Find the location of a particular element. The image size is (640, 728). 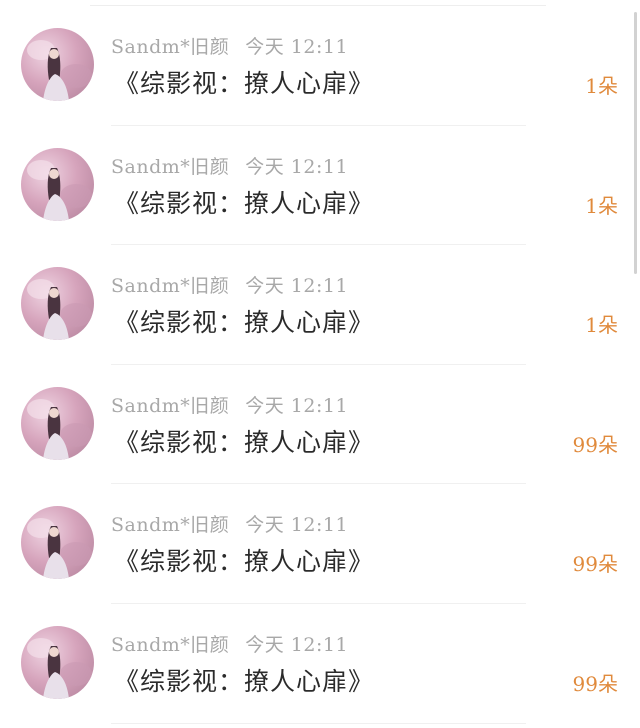

row-divider is located at coordinates (318, 723).